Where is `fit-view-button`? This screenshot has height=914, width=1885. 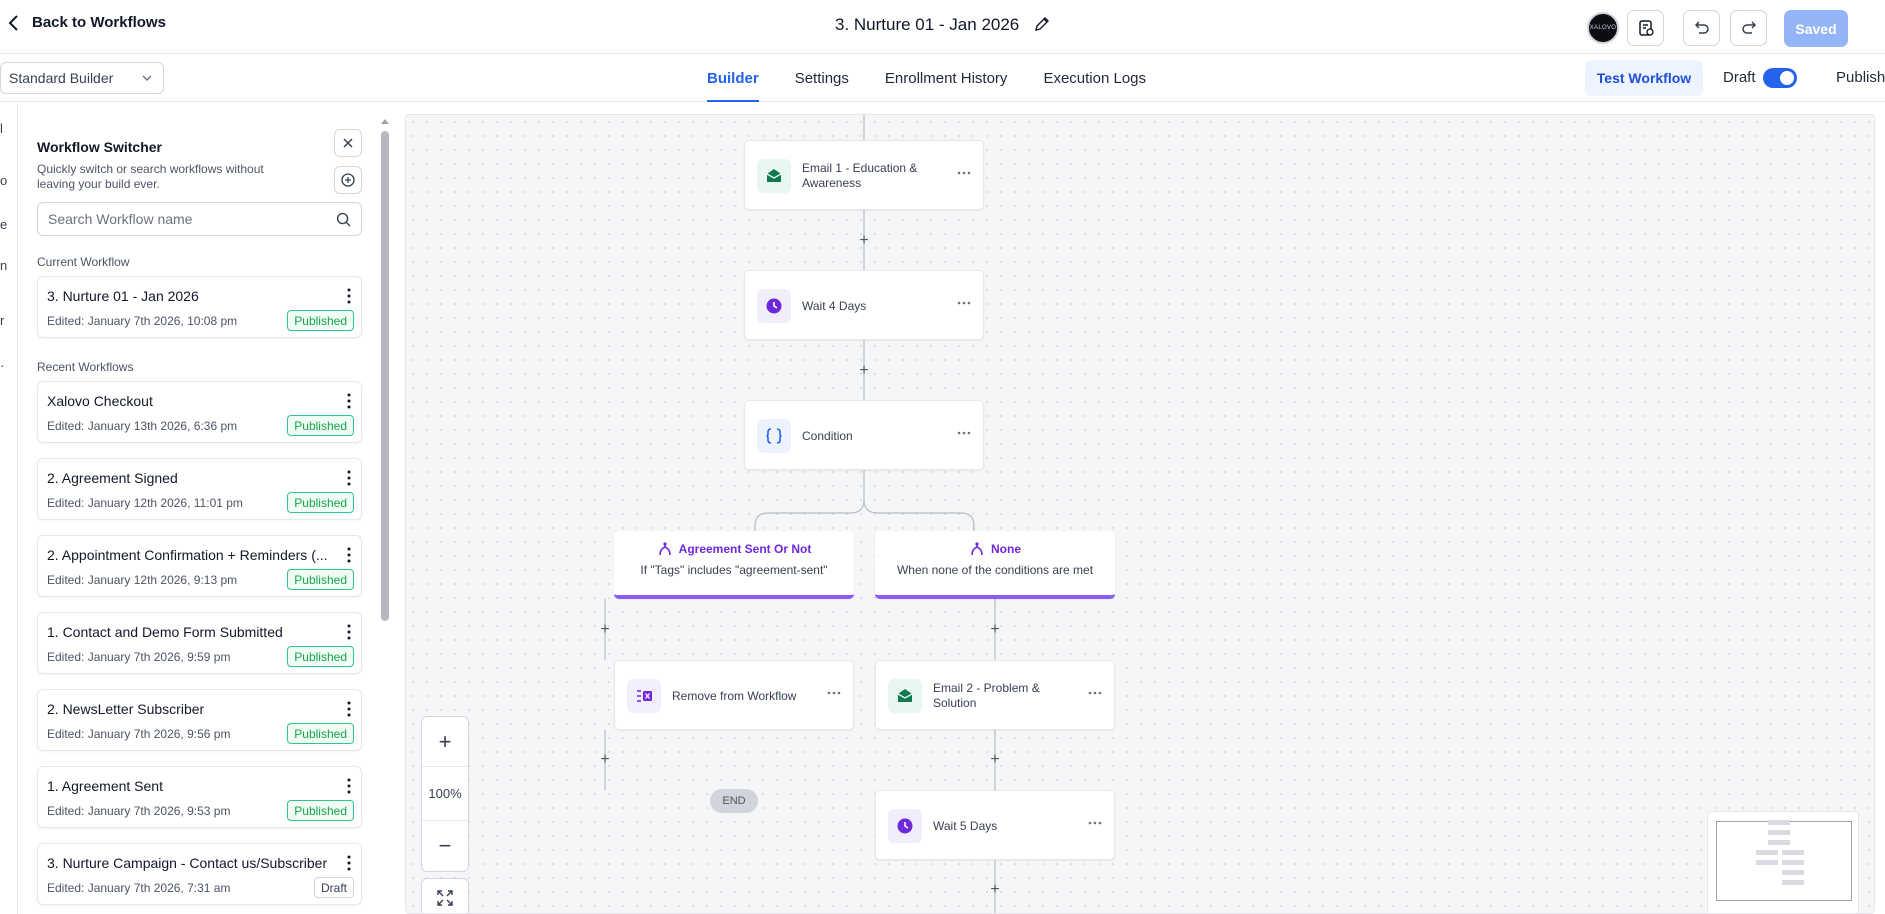 fit-view-button is located at coordinates (445, 895).